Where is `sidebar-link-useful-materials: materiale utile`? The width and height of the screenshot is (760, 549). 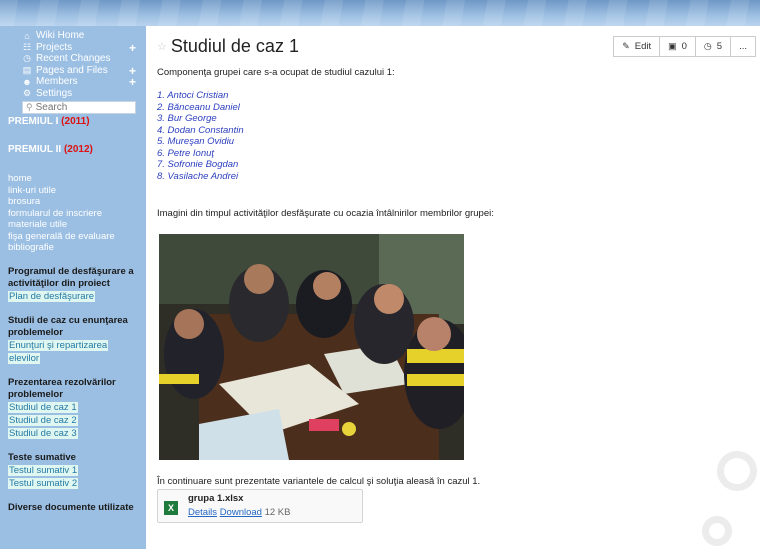 sidebar-link-useful-materials: materiale utile is located at coordinates (73, 225).